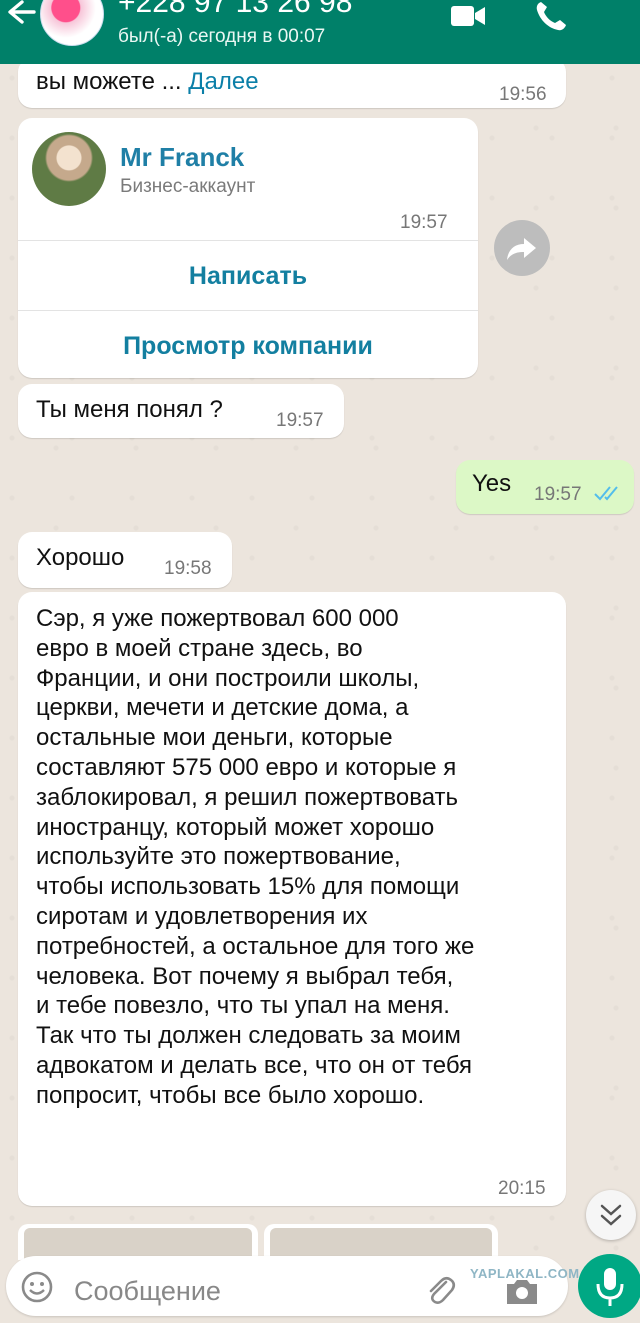 The image size is (640, 1323). I want to click on message-line: заблокировал, я решил пожертвовать, so click(247, 797).